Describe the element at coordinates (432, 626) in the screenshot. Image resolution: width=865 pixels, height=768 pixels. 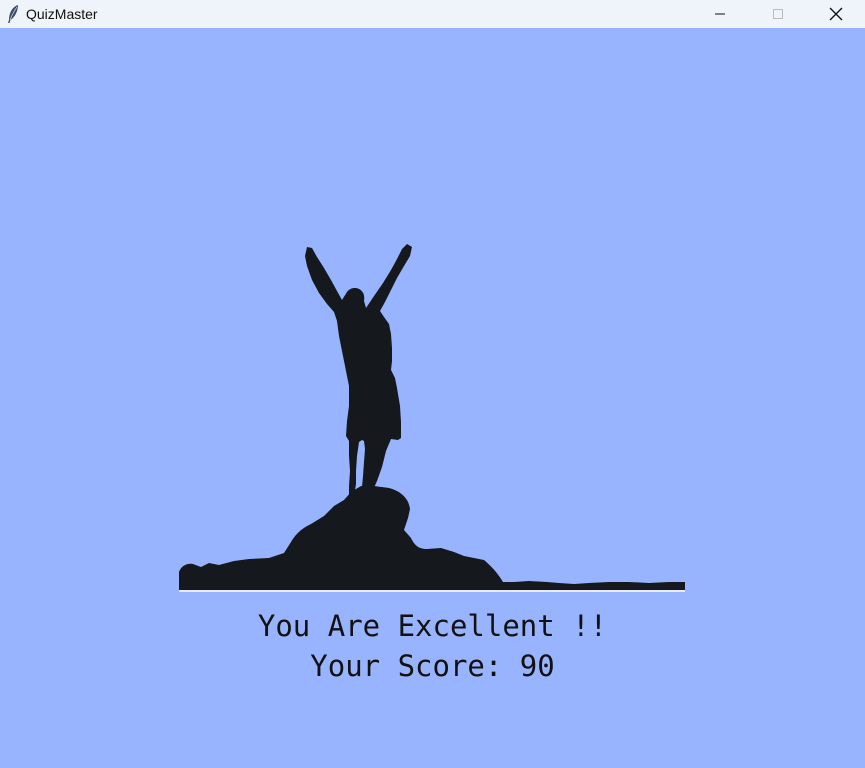
I see `result-message: You Are Excellent !!` at that location.